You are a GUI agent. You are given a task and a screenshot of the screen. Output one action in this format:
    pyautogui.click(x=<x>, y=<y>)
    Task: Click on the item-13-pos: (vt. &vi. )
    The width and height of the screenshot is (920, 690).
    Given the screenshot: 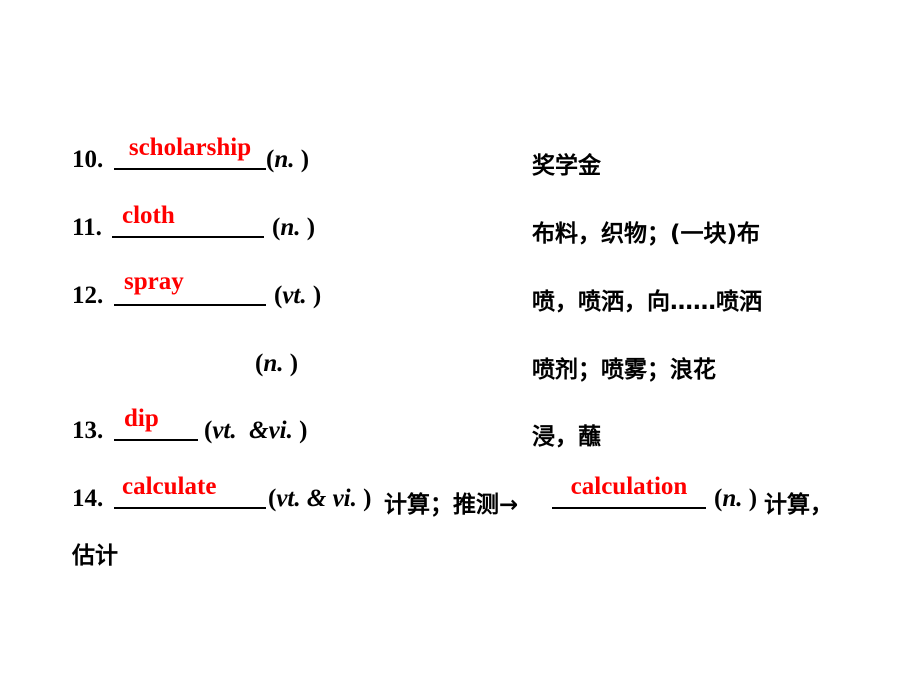 What is the action you would take?
    pyautogui.click(x=256, y=430)
    